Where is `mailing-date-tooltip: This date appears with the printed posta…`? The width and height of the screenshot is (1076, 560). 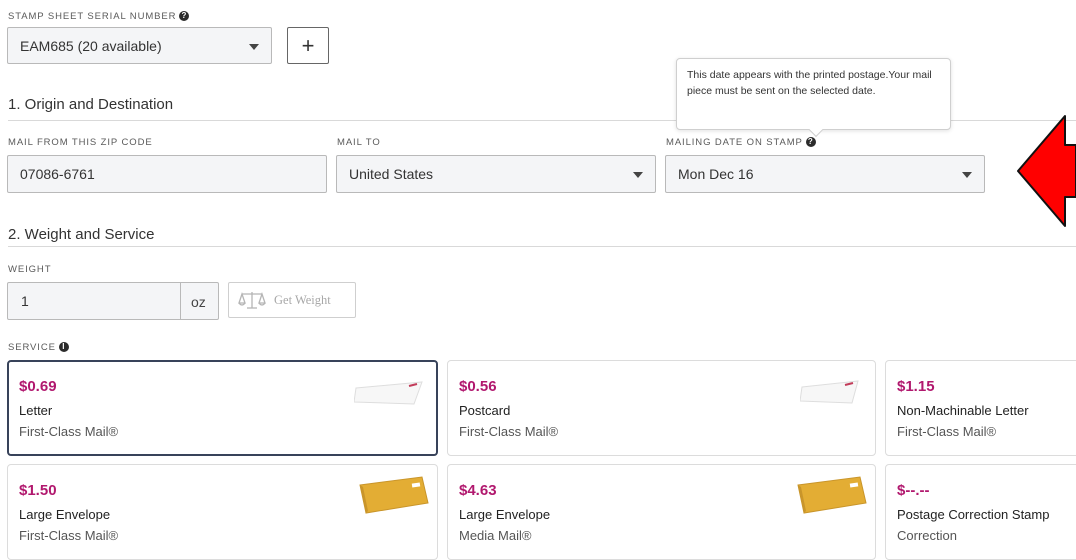
mailing-date-tooltip: This date appears with the printed posta… is located at coordinates (813, 94).